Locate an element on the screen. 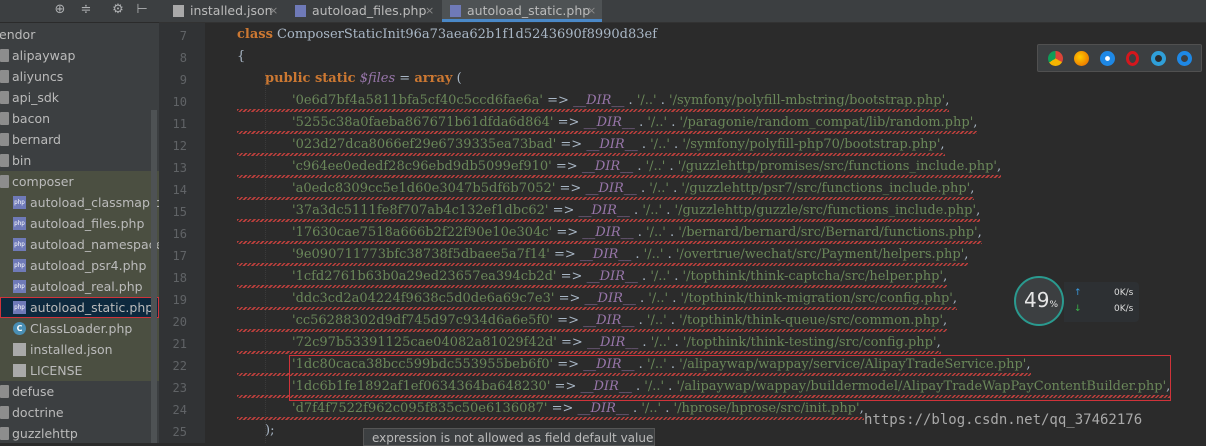 This screenshot has height=446, width=1206. tree-item: guzzlehttp is located at coordinates (79, 433).